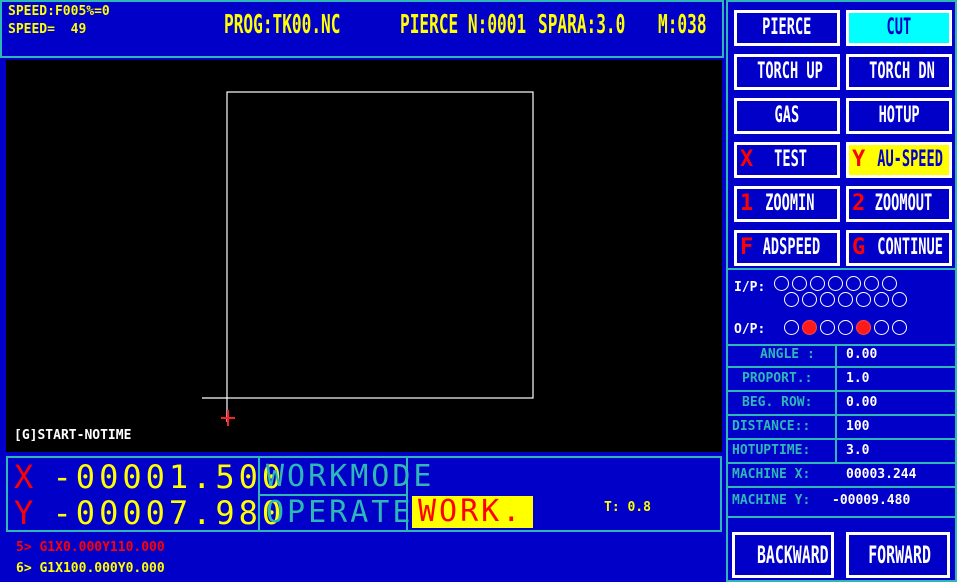  Describe the element at coordinates (899, 160) in the screenshot. I see `auto-speed-button: Y AU-SPEED` at that location.